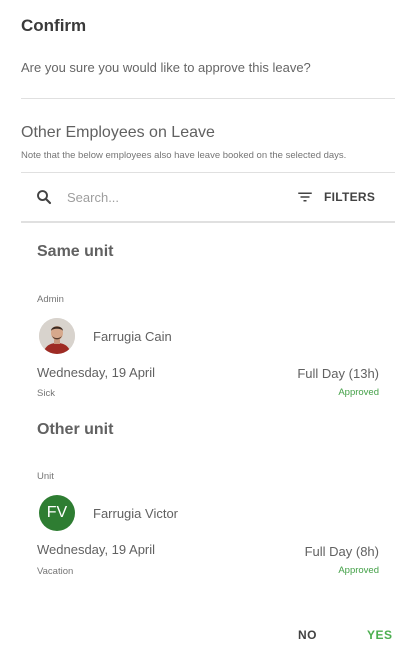 Image resolution: width=416 pixels, height=657 pixels. Describe the element at coordinates (75, 429) in the screenshot. I see `group-title-other-unit: Other unit` at that location.